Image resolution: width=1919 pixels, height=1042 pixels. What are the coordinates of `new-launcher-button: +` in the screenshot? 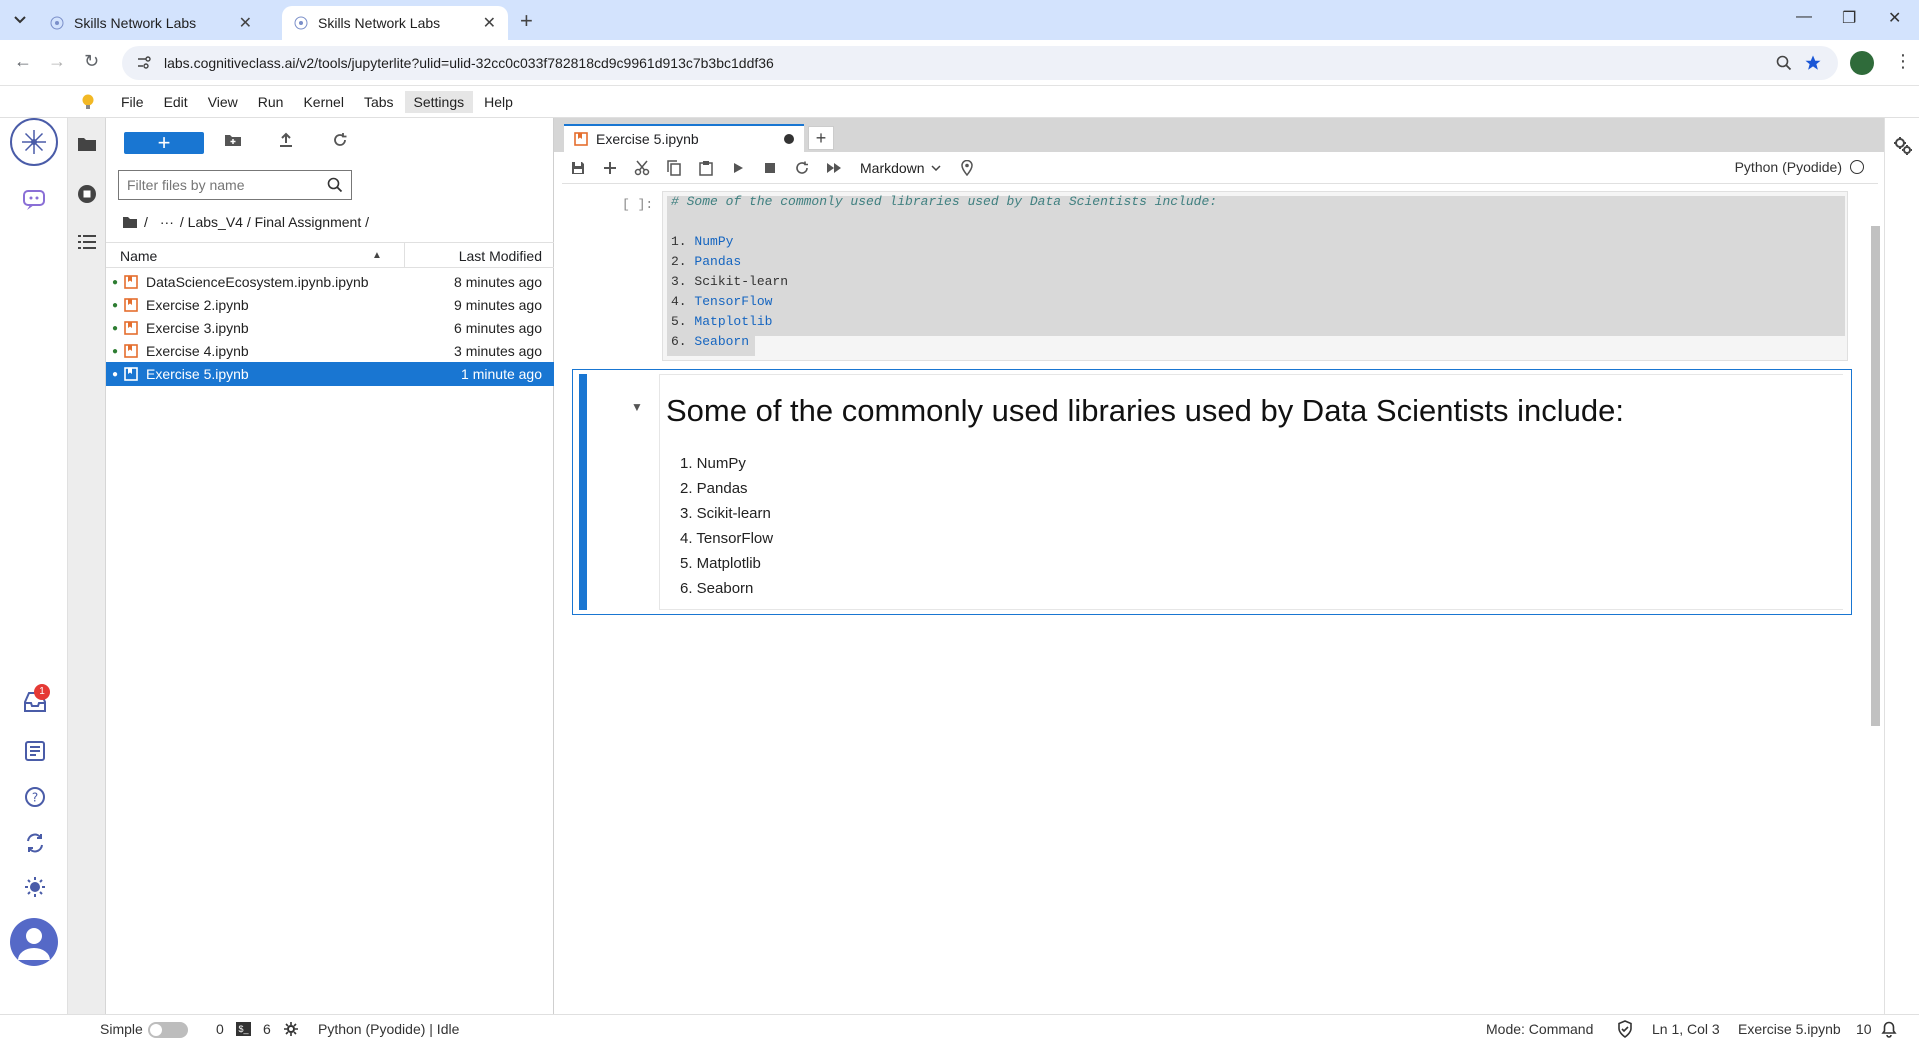 It's located at (164, 143).